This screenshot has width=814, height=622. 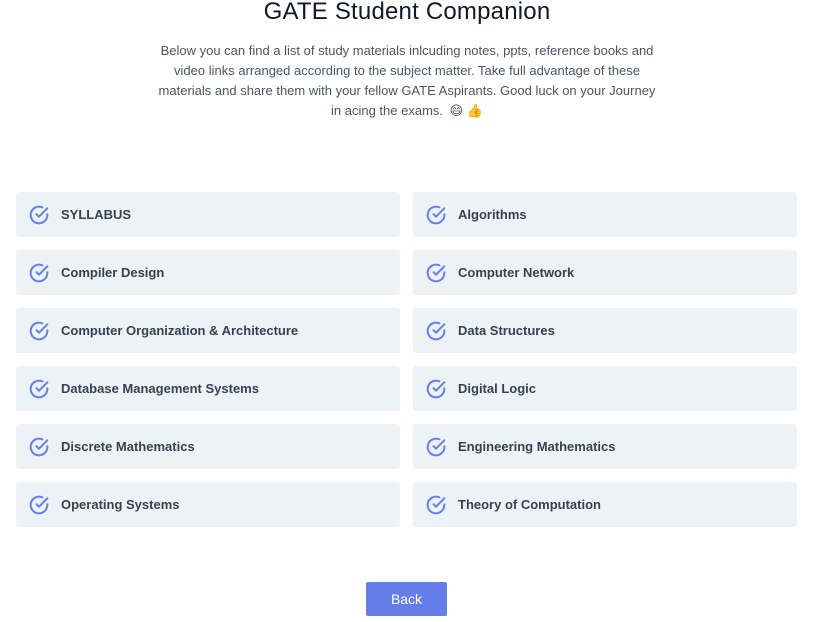 I want to click on subject-item-syllabus: SYLLABUS, so click(x=208, y=214).